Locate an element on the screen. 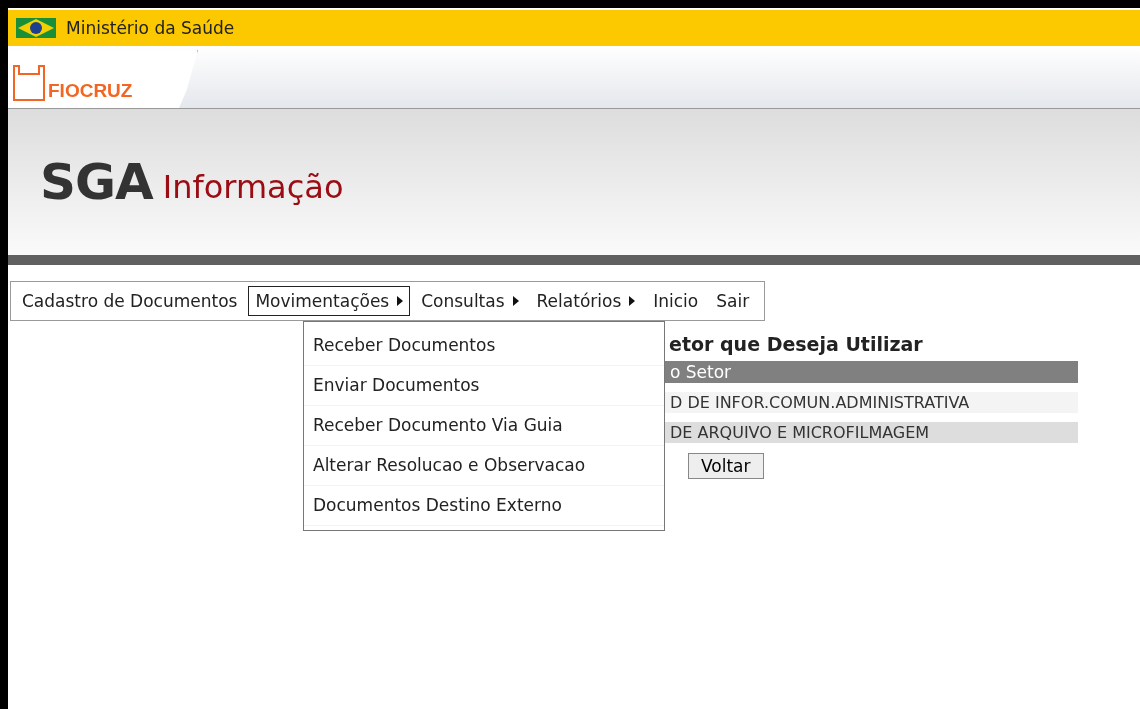 The width and height of the screenshot is (1140, 709). dropdown-item: Receber Documento Via Guia is located at coordinates (484, 426).